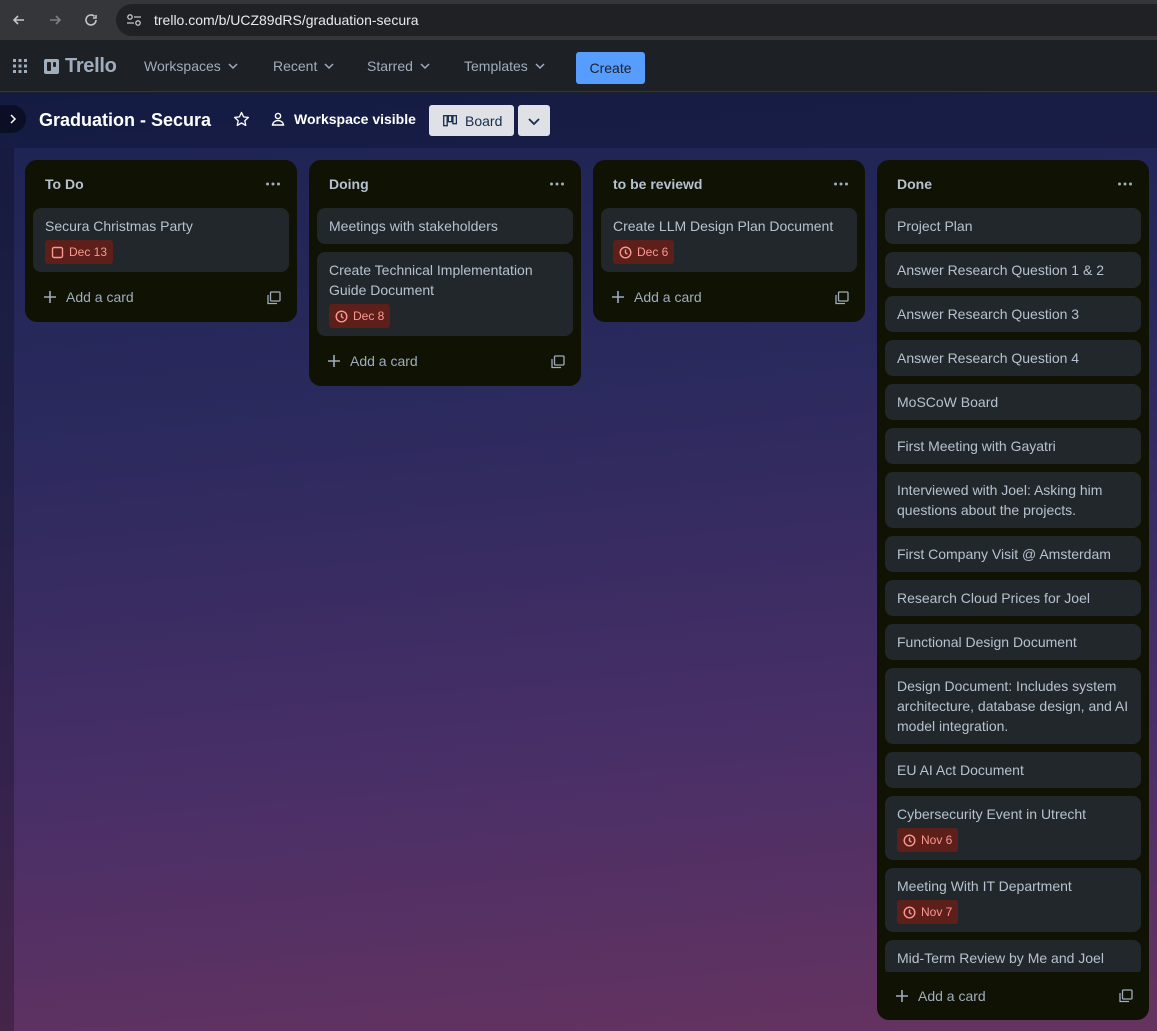  I want to click on menu-label: Starred, so click(390, 66).